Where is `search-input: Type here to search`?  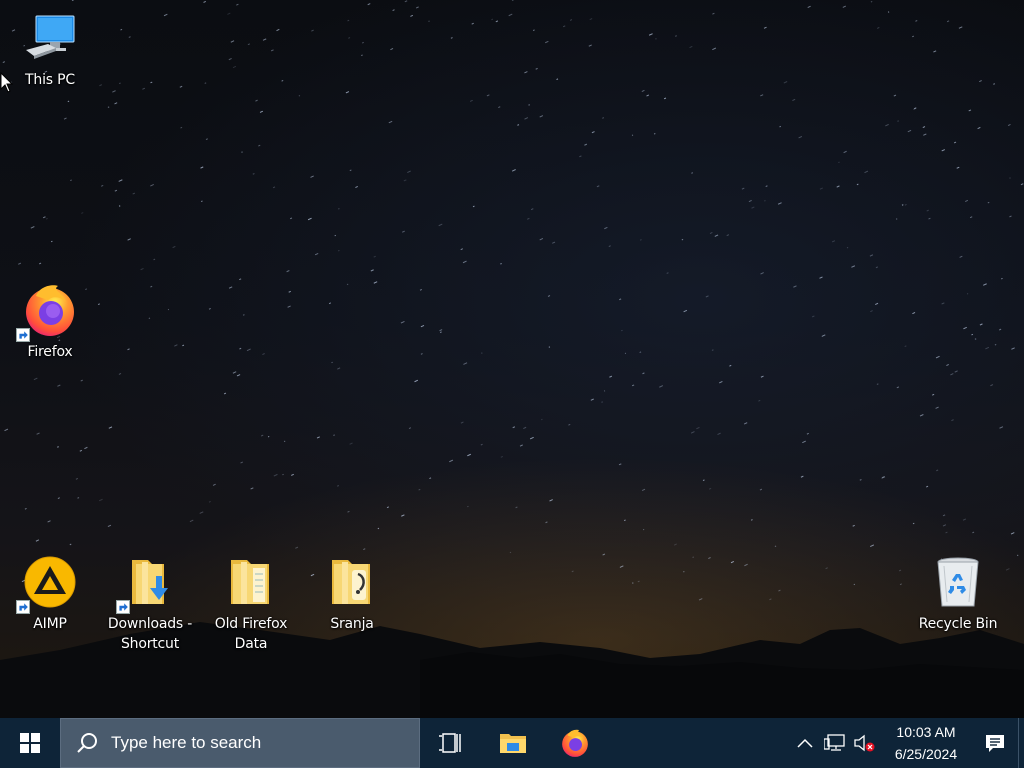 search-input: Type here to search is located at coordinates (240, 743).